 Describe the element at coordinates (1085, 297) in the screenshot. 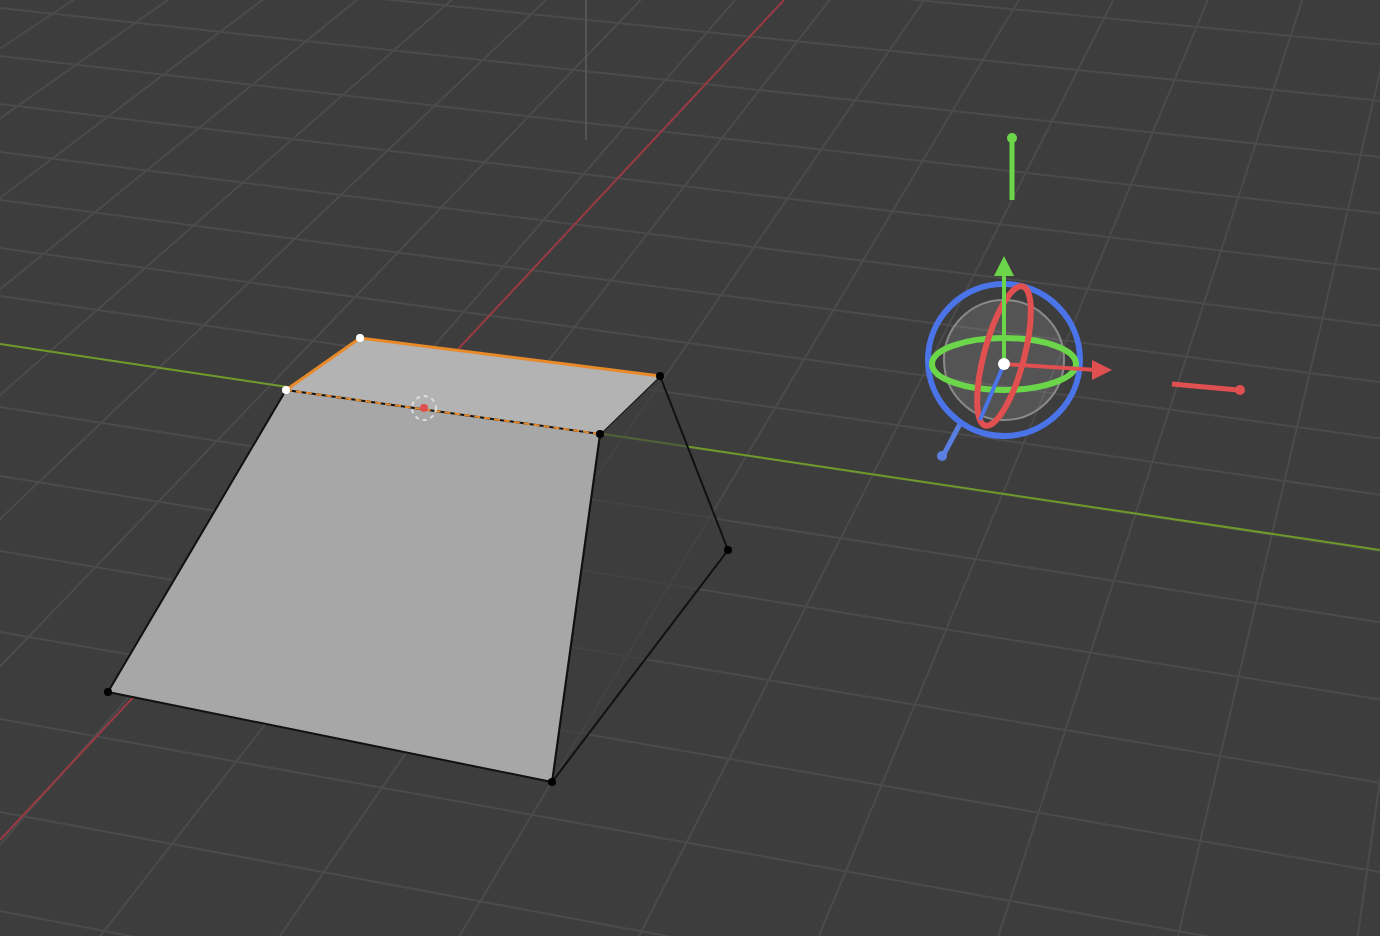

I see `transform-gizmo-drawing` at that location.